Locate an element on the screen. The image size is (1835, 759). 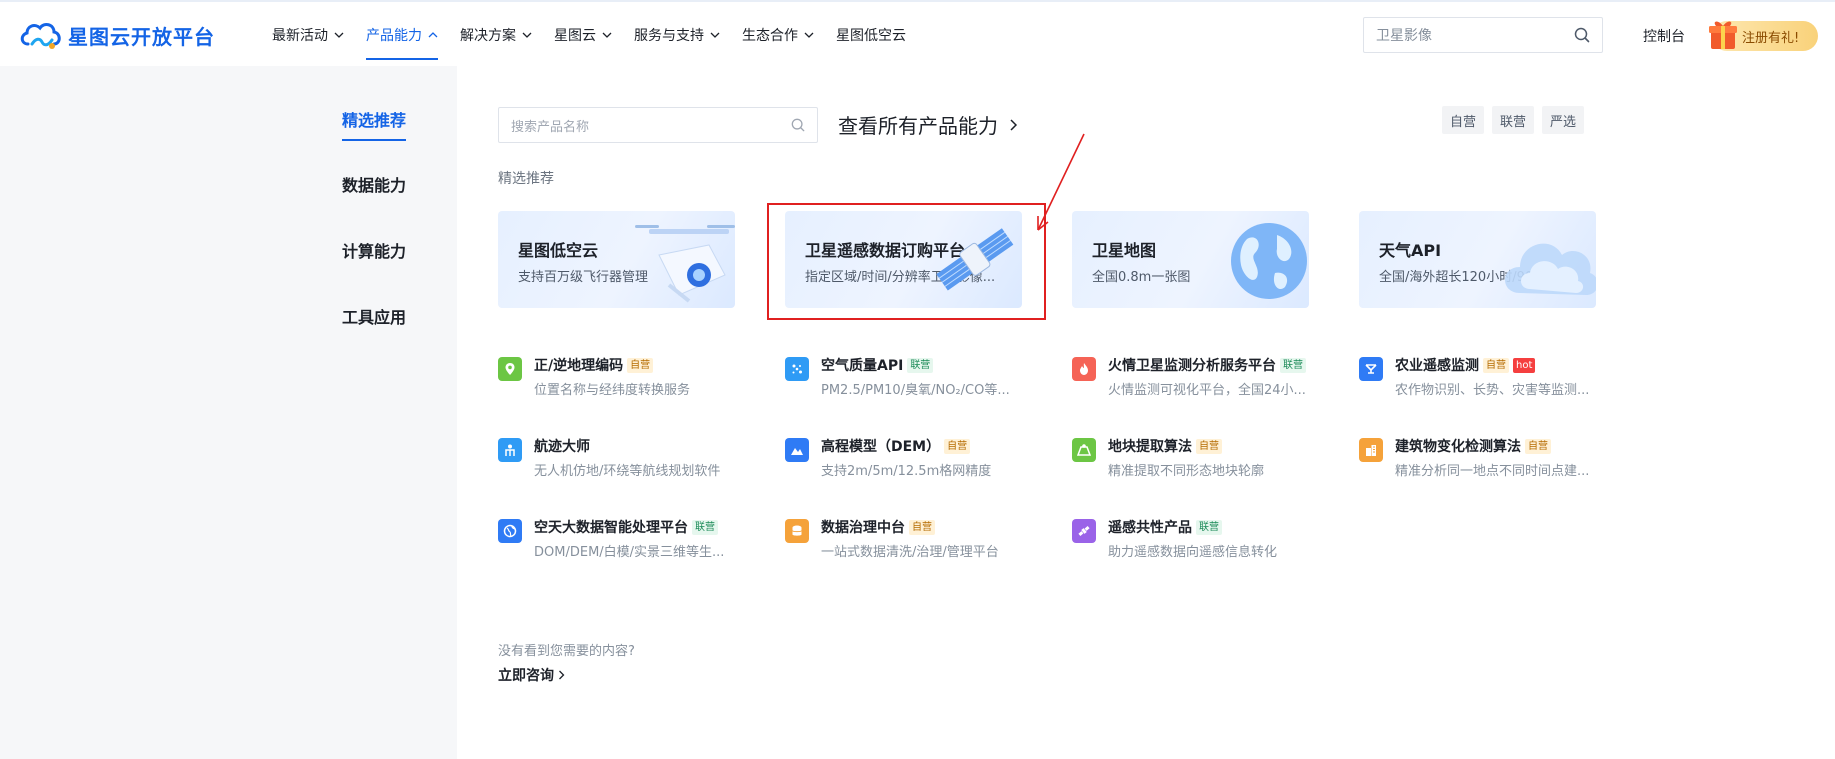
product-desc: 一站式数据清洗/治理/管理平台 is located at coordinates (910, 552).